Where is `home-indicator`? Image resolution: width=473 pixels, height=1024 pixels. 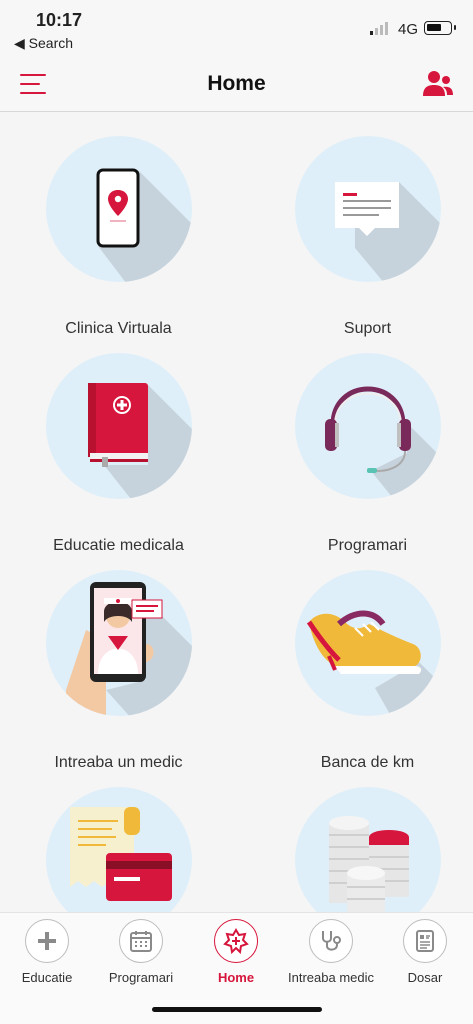 home-indicator is located at coordinates (237, 1009).